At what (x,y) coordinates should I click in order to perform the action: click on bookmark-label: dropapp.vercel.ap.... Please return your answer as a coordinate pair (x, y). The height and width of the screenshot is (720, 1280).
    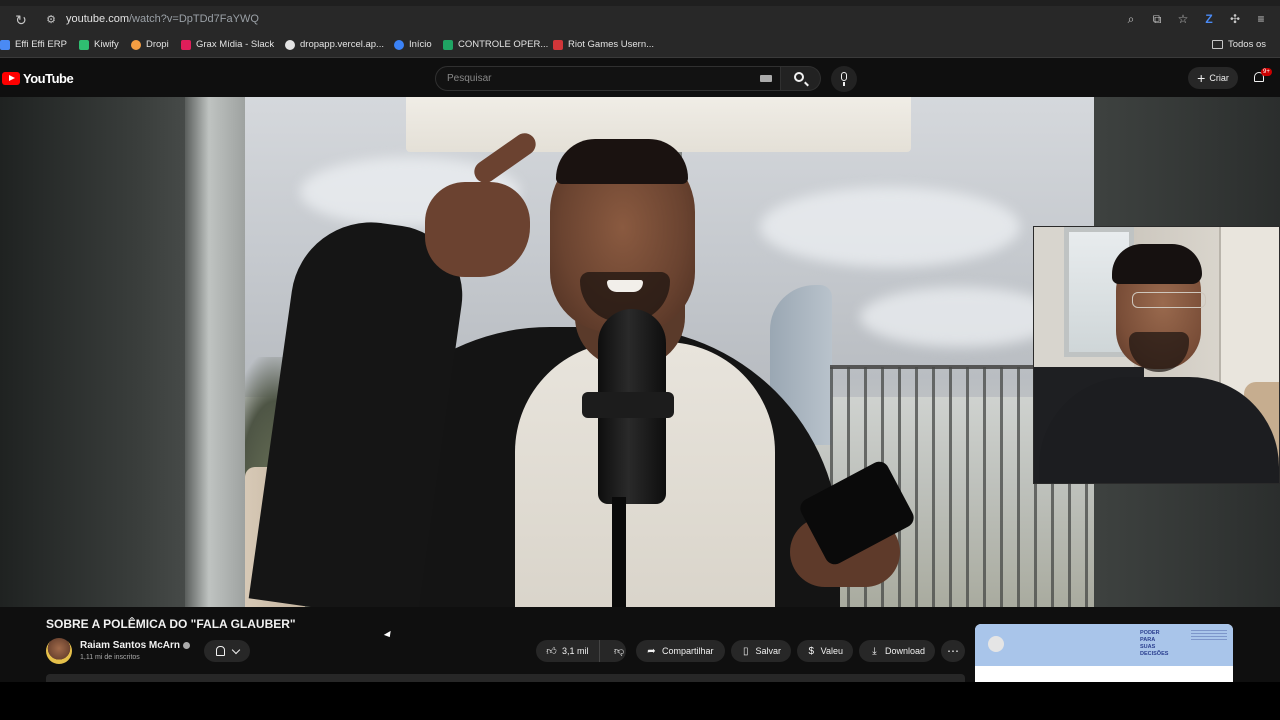
    Looking at the image, I should click on (342, 44).